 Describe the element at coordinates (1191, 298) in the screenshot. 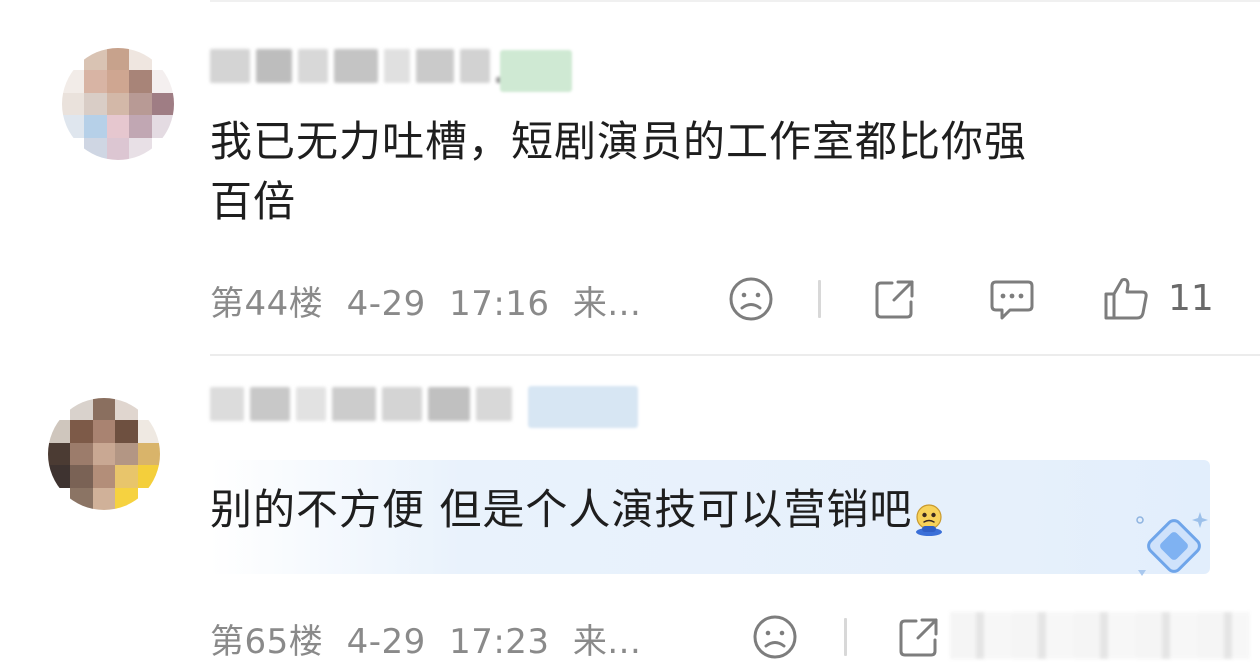

I see `like-count: 11` at that location.